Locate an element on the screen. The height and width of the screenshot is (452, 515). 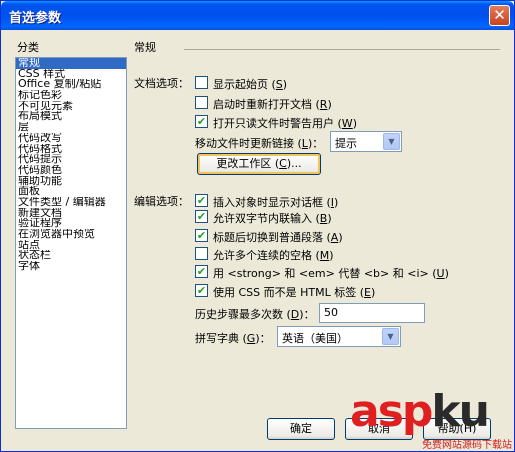
sidebar-item: 常规 is located at coordinates (71, 63).